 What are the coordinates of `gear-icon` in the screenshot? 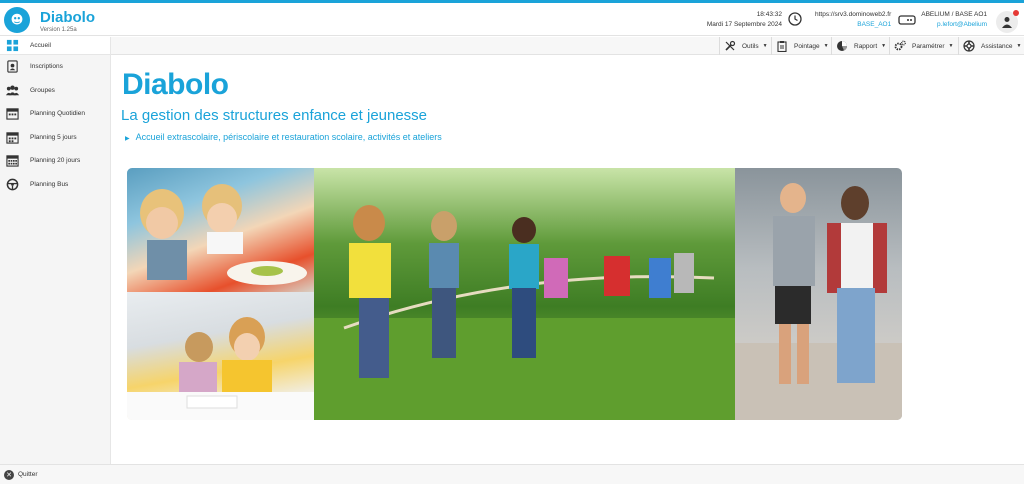 It's located at (900, 45).